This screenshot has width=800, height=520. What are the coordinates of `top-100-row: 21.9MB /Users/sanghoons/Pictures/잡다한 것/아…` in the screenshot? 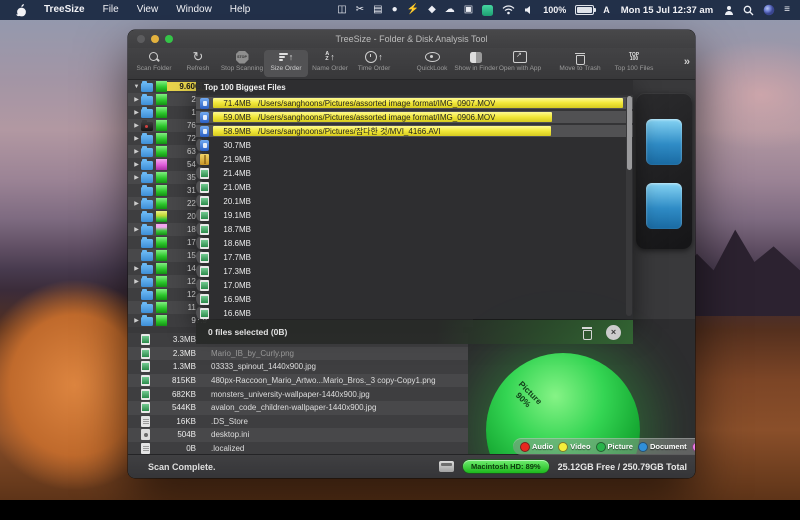 It's located at (223, 158).